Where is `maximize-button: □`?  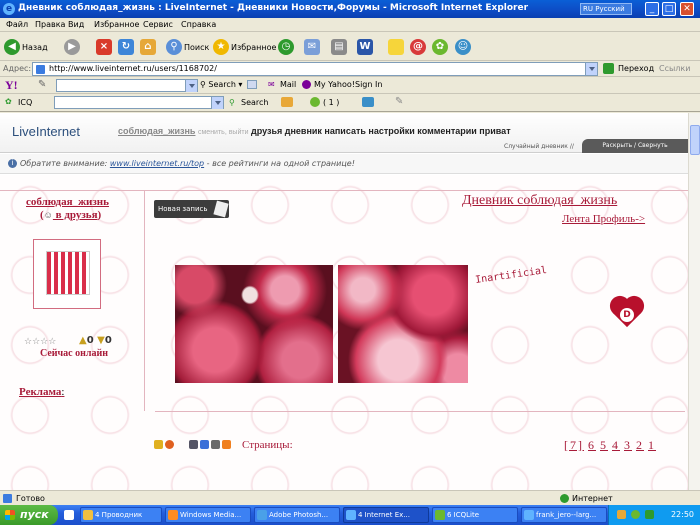
maximize-button: □ is located at coordinates (669, 9).